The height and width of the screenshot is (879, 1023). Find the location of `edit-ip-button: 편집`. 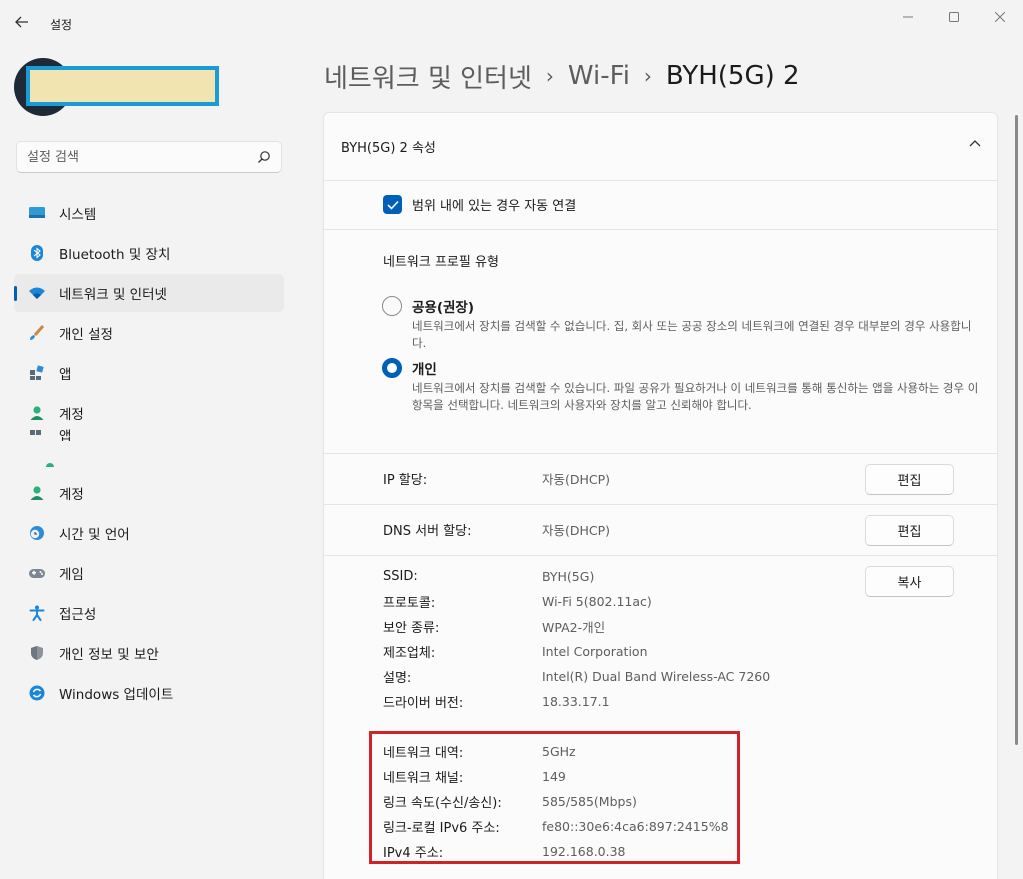

edit-ip-button: 편집 is located at coordinates (909, 479).